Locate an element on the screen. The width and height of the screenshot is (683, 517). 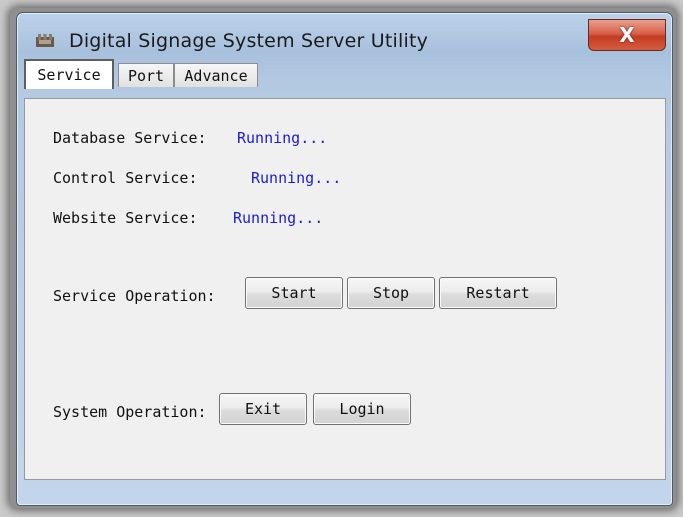
window-title: Digital Signage System Server Utility is located at coordinates (249, 41).